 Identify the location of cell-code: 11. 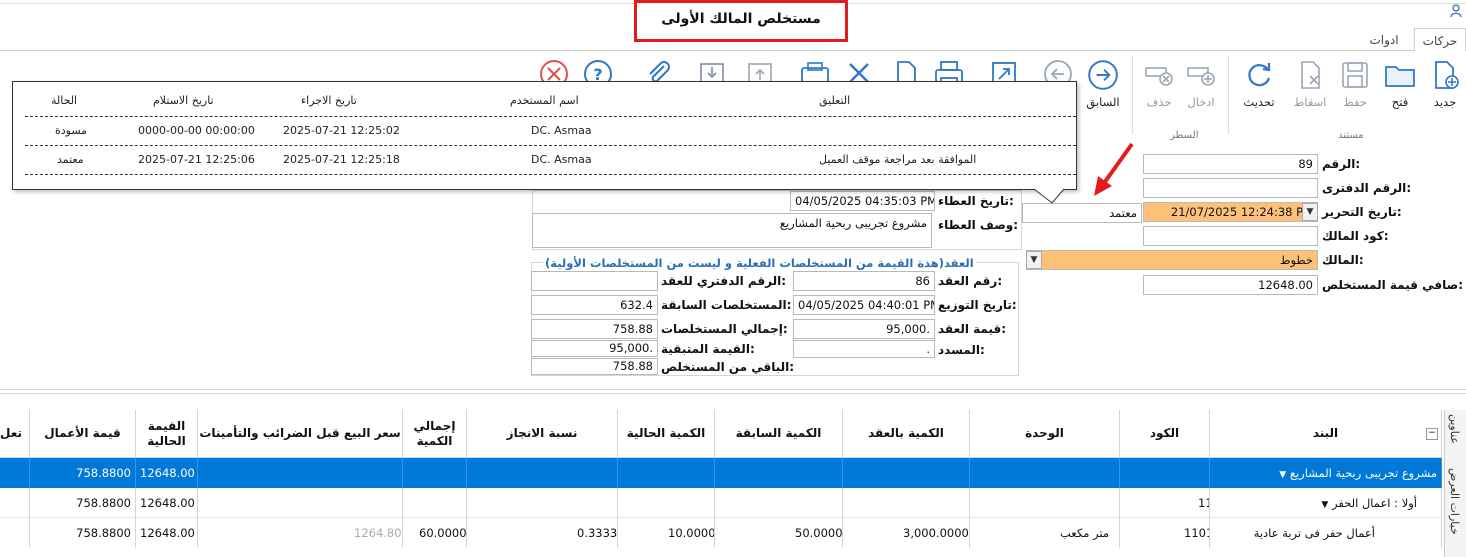
(1165, 503).